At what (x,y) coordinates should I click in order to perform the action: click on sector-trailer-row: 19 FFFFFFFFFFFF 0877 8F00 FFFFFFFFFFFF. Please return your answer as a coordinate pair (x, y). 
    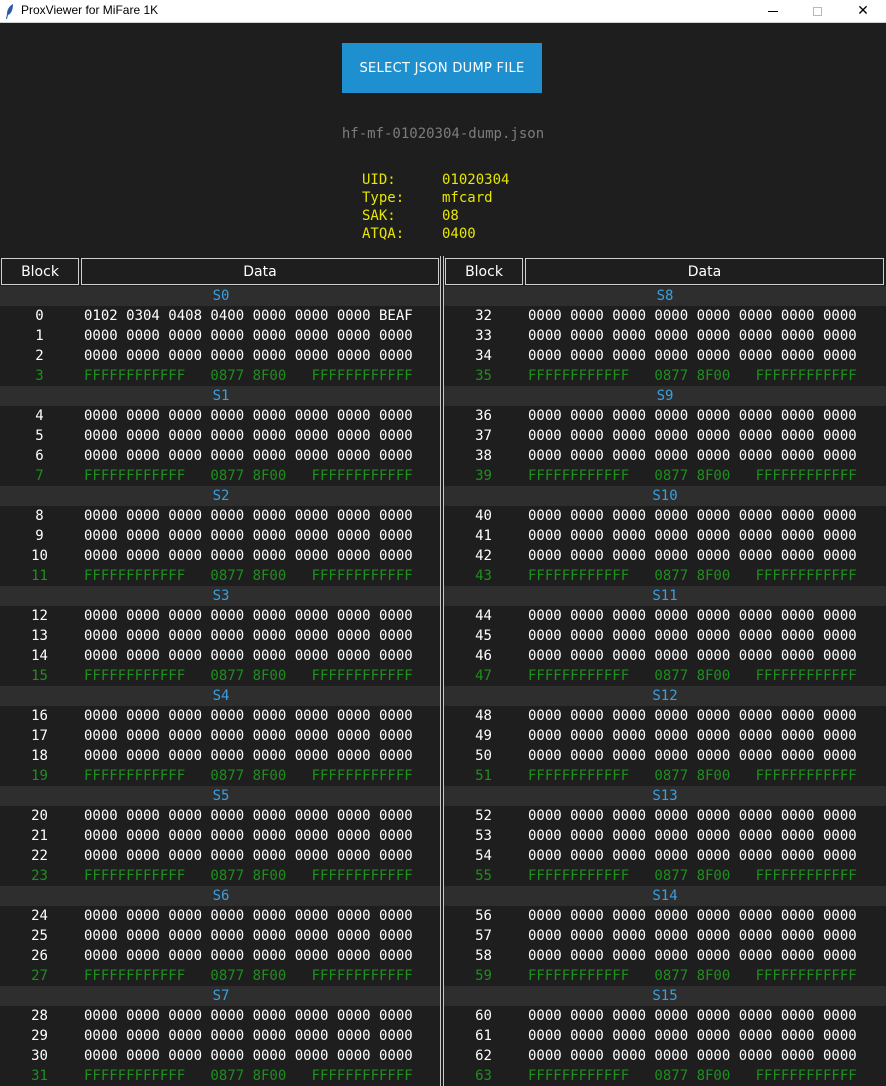
    Looking at the image, I should click on (221, 776).